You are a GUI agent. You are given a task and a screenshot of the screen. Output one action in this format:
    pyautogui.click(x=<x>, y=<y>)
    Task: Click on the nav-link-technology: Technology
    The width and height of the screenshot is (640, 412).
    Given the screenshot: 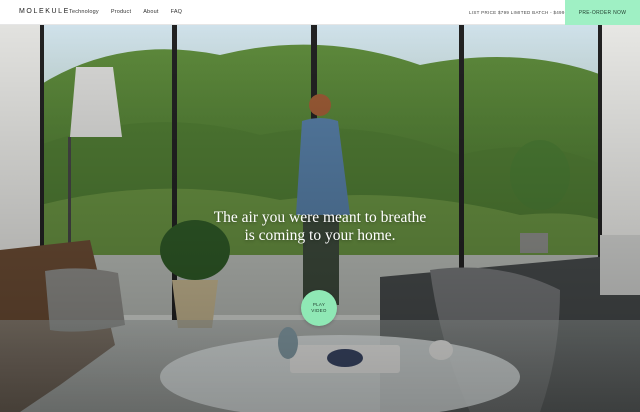 What is the action you would take?
    pyautogui.click(x=84, y=12)
    